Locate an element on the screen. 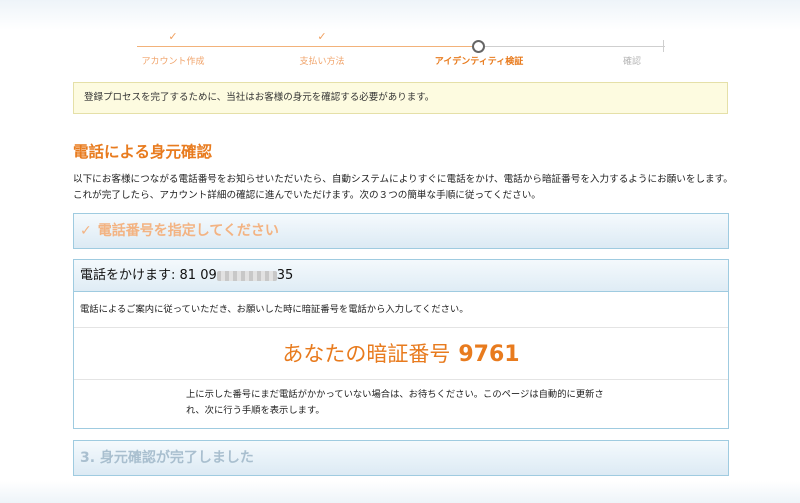 Image resolution: width=800 pixels, height=503 pixels. call-panel-header: 電話をかけます: 81 09 35 is located at coordinates (401, 276).